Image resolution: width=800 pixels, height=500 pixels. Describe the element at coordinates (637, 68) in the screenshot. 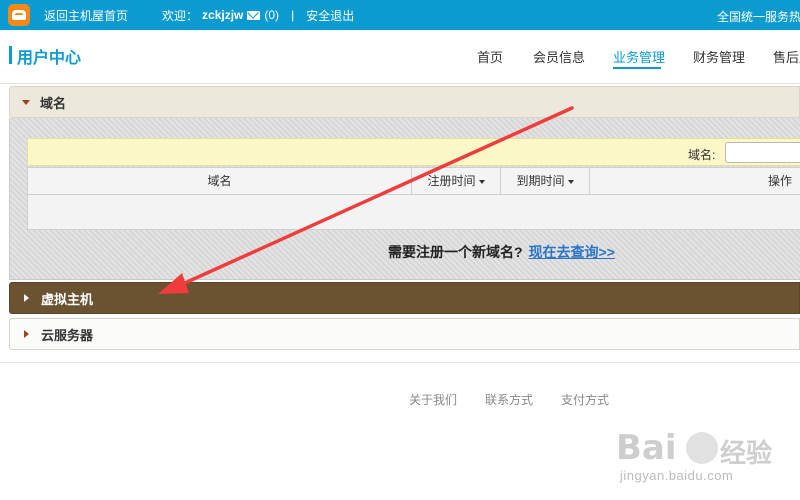

I see `nav-active-underline` at that location.